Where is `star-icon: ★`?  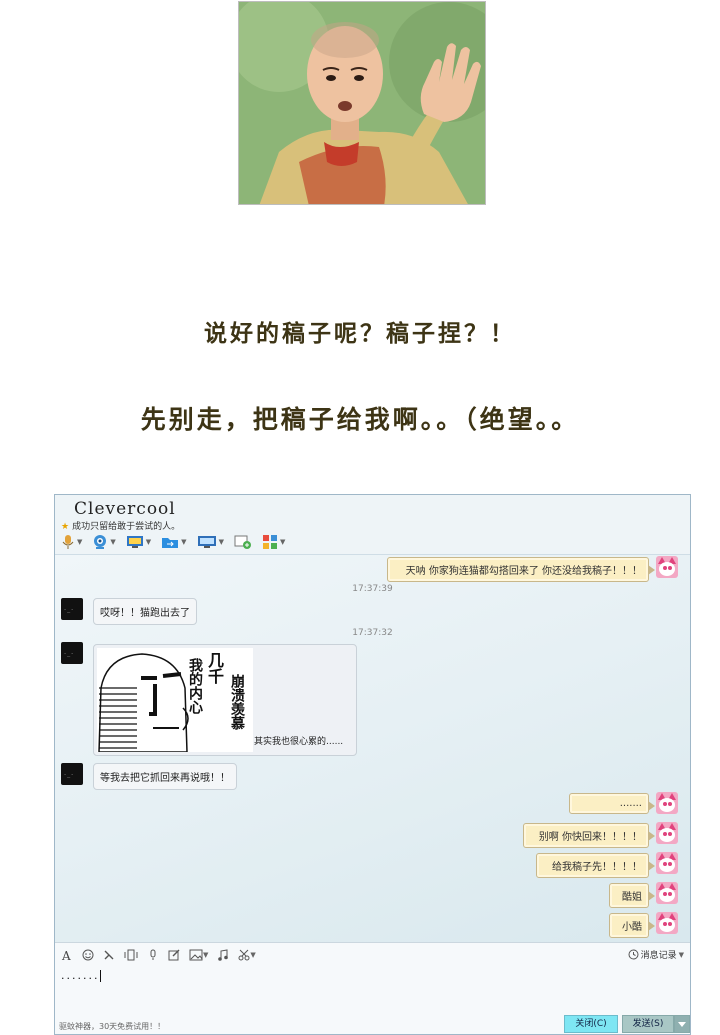
star-icon: ★ is located at coordinates (65, 527).